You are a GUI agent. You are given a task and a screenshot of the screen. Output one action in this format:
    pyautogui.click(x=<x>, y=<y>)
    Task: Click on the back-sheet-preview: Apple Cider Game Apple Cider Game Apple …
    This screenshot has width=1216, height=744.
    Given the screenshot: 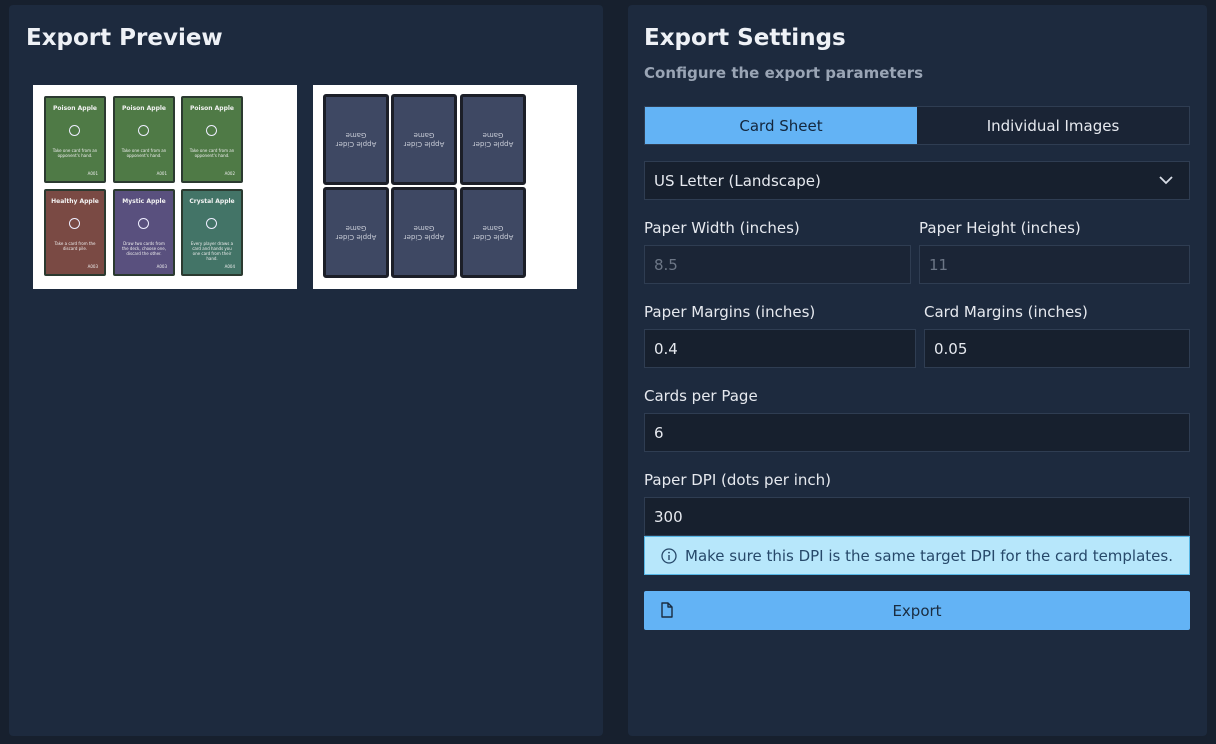 What is the action you would take?
    pyautogui.click(x=445, y=187)
    